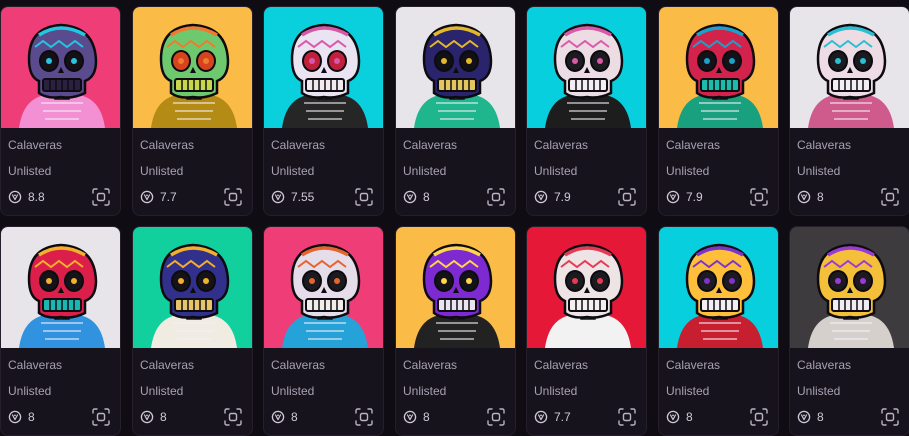  I want to click on nft-card-2: Calaveras Unlisted 7.7, so click(192, 111).